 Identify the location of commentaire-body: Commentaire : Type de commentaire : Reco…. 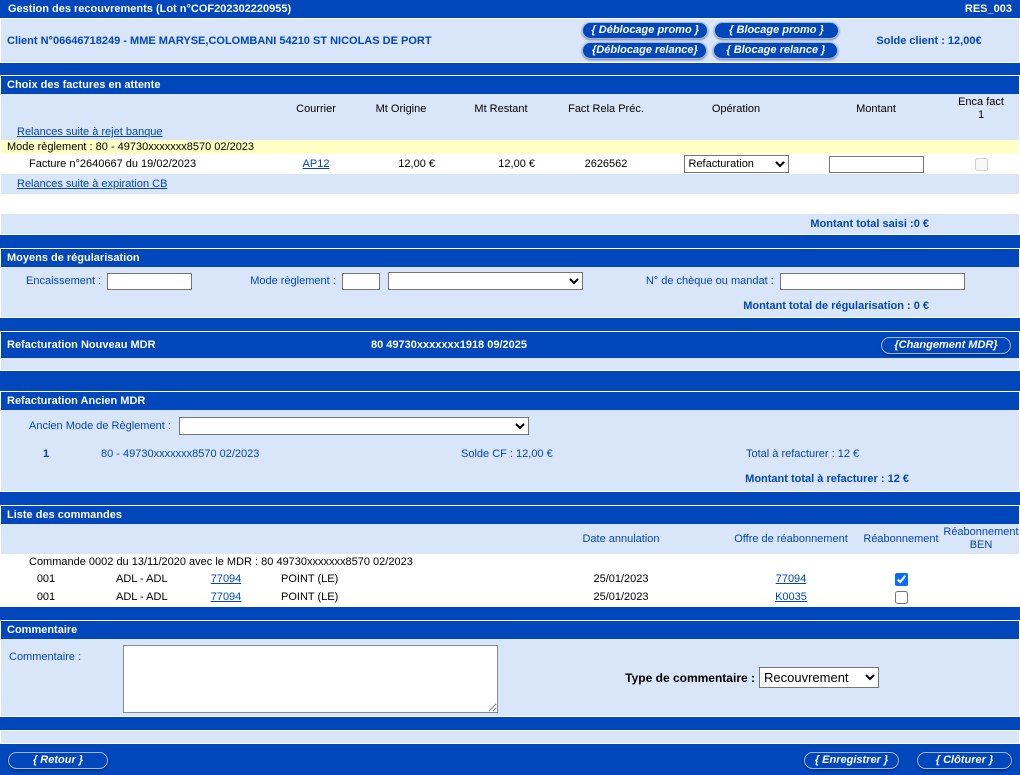
(510, 677).